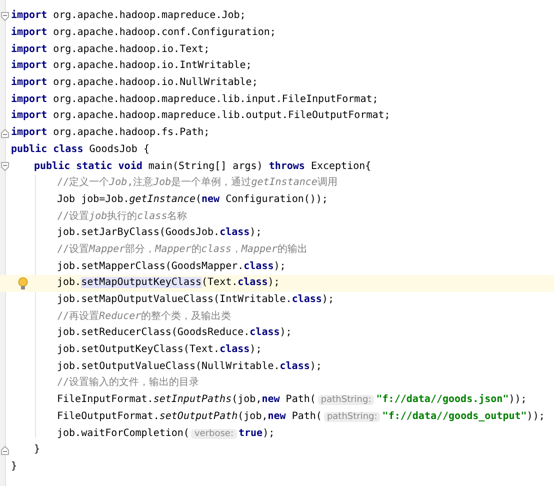 This screenshot has width=554, height=486. I want to click on code-line: import org.apache.hadoop.io.NullWritable;, so click(134, 83).